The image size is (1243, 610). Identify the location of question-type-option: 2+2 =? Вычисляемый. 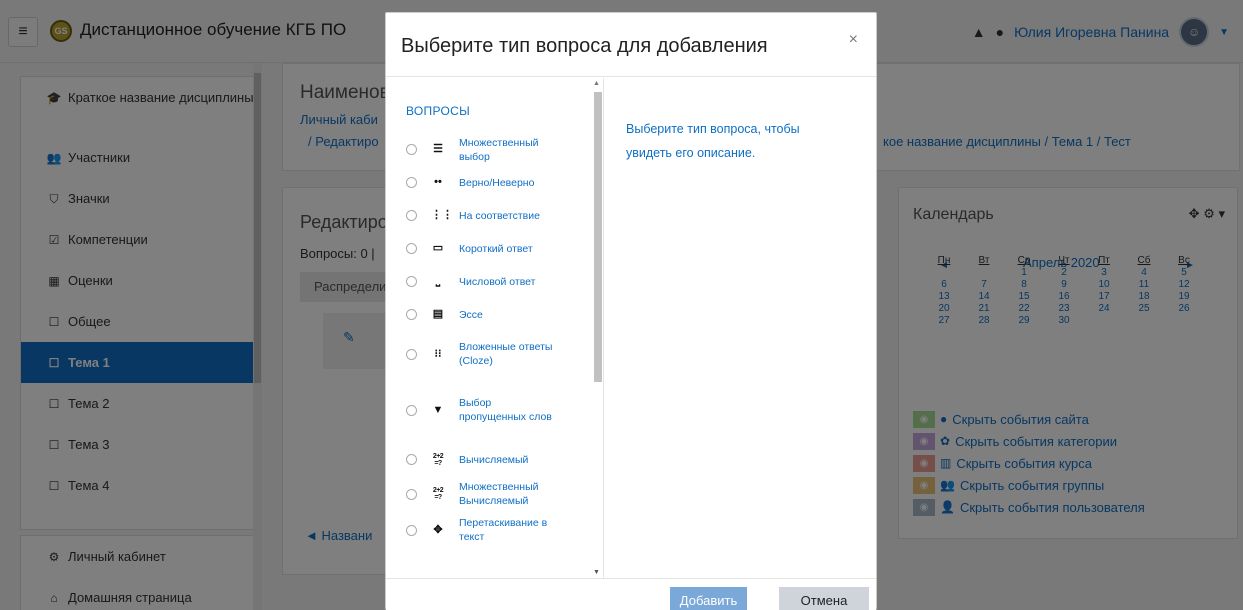
(488, 459).